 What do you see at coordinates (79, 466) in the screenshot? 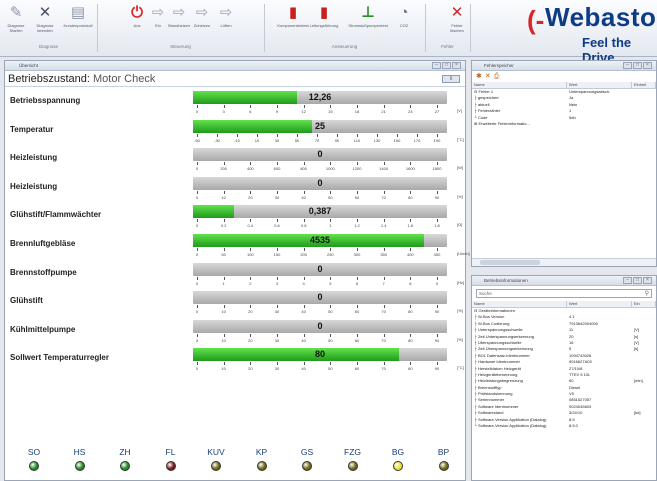
I see `led-indicator-icon` at bounding box center [79, 466].